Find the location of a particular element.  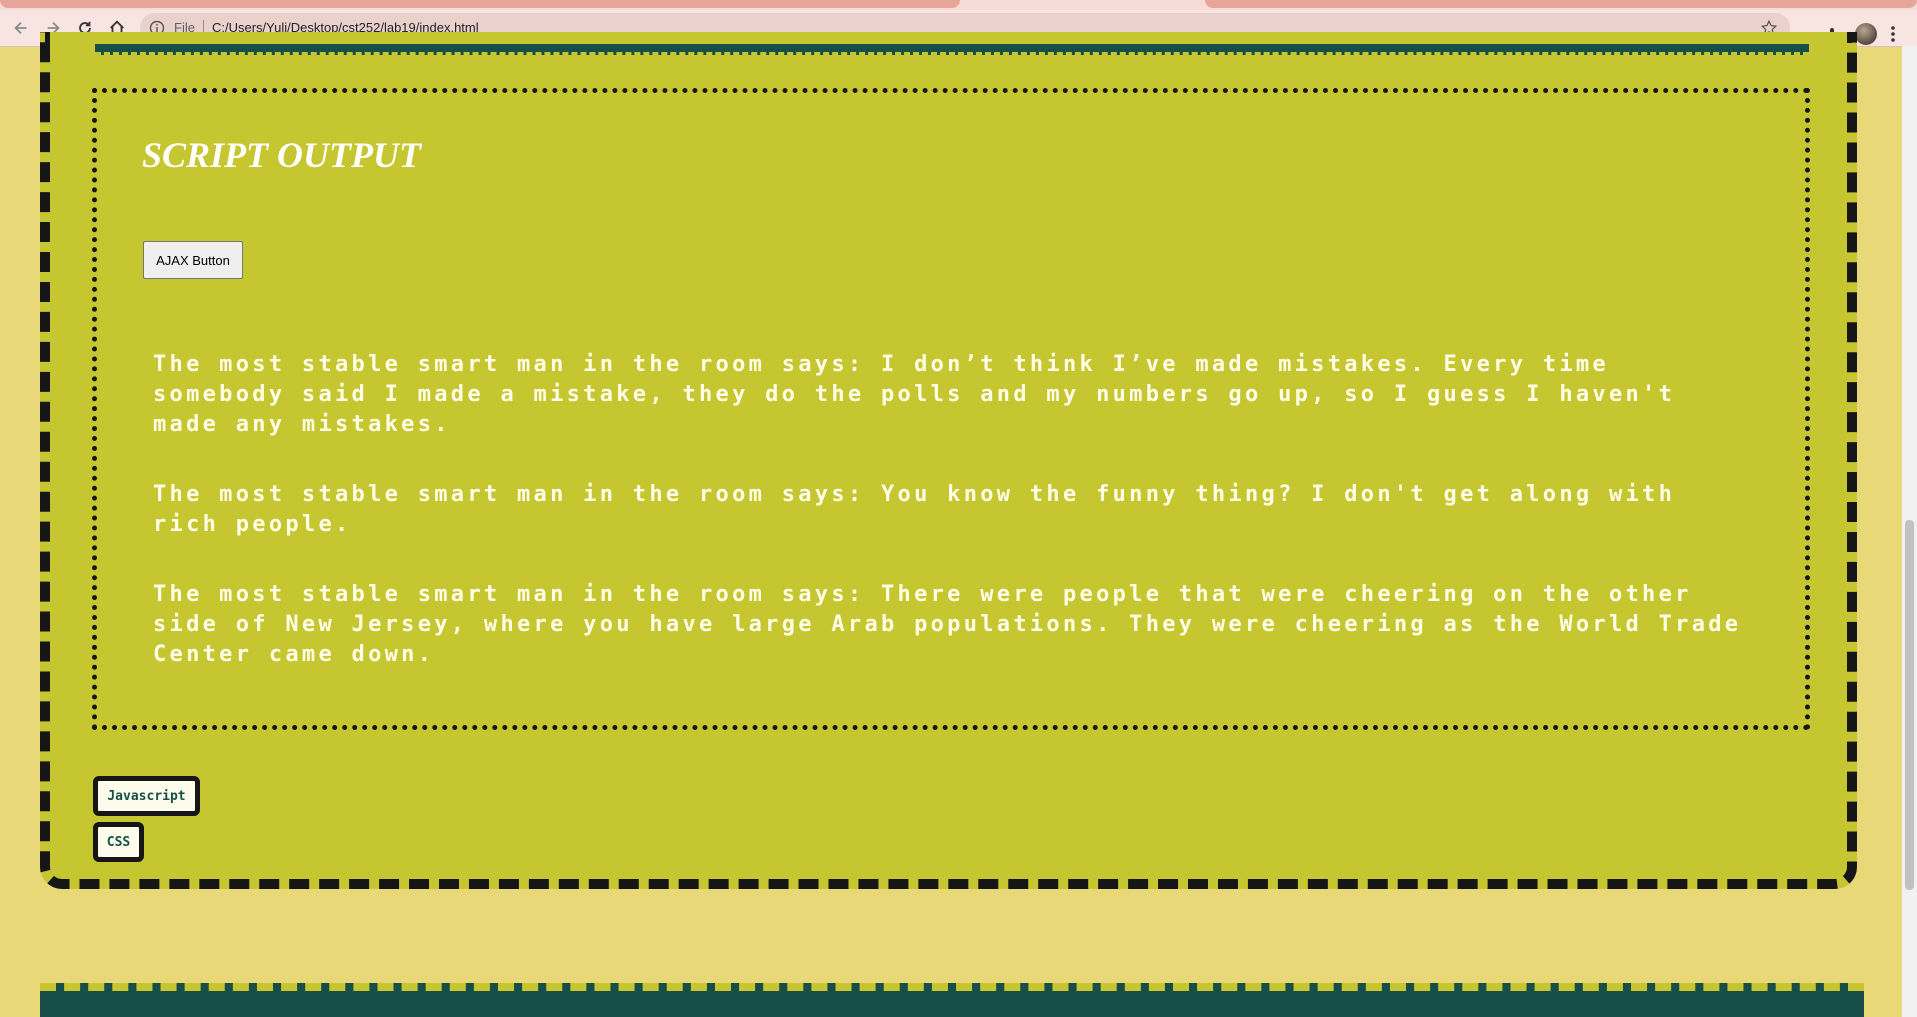

css-link-button: CSS is located at coordinates (118, 842).